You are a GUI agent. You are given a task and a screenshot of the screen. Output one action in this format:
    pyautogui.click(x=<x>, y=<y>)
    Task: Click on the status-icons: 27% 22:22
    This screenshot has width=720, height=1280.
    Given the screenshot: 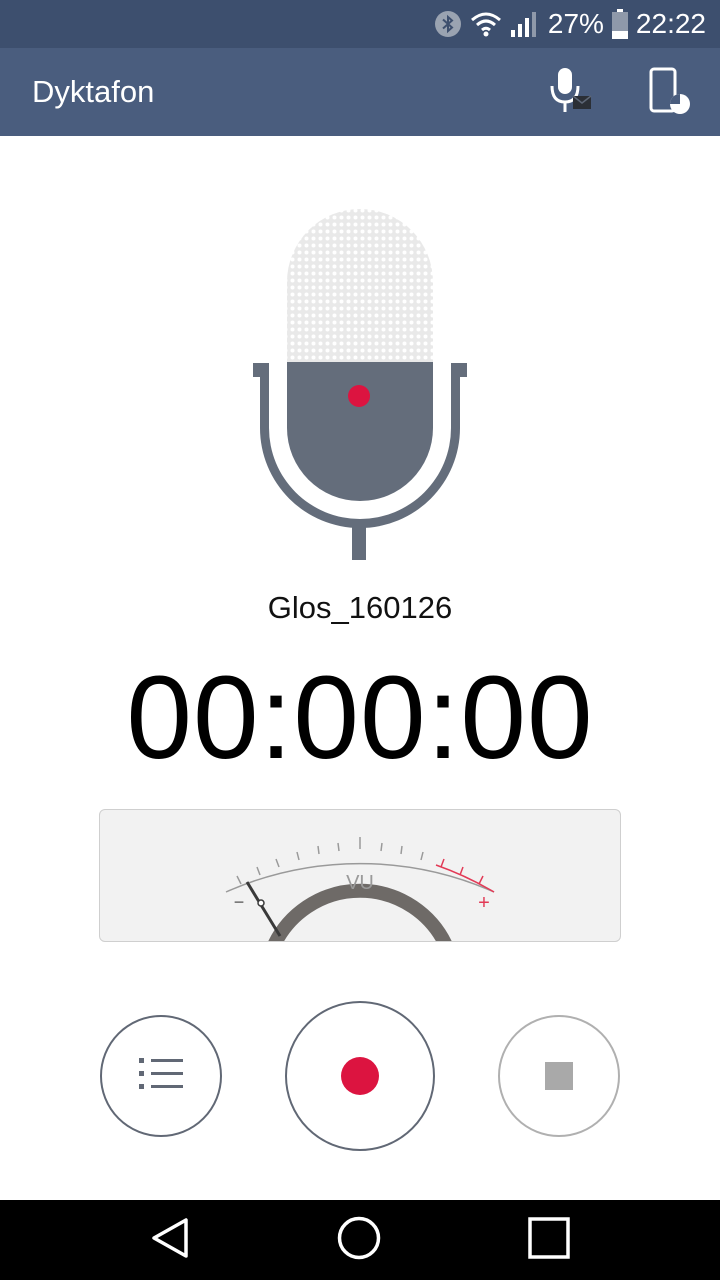 What is the action you would take?
    pyautogui.click(x=570, y=24)
    